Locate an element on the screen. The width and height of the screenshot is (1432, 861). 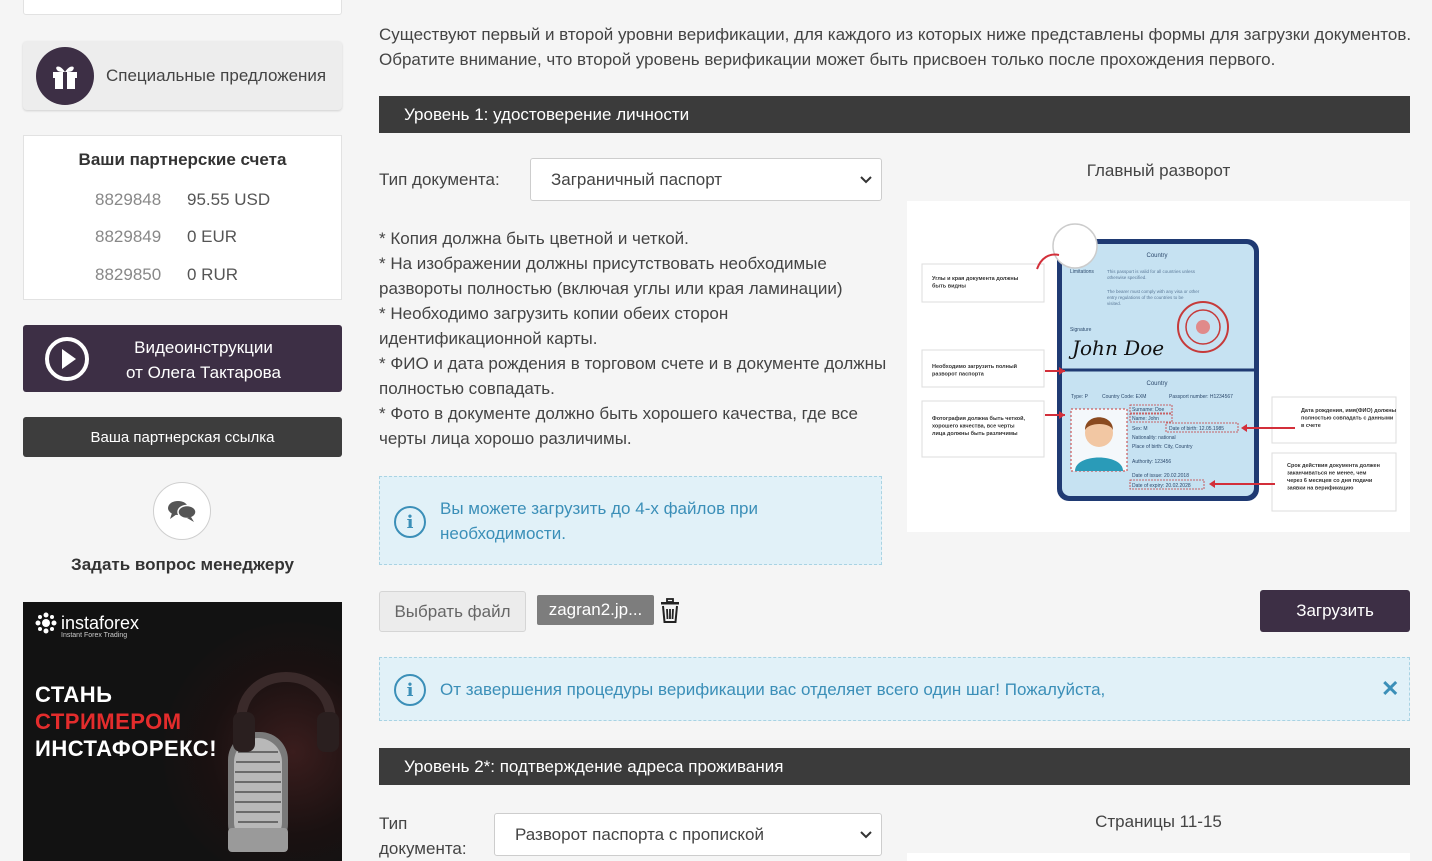
banner-brand-name: instaforex is located at coordinates (100, 622).